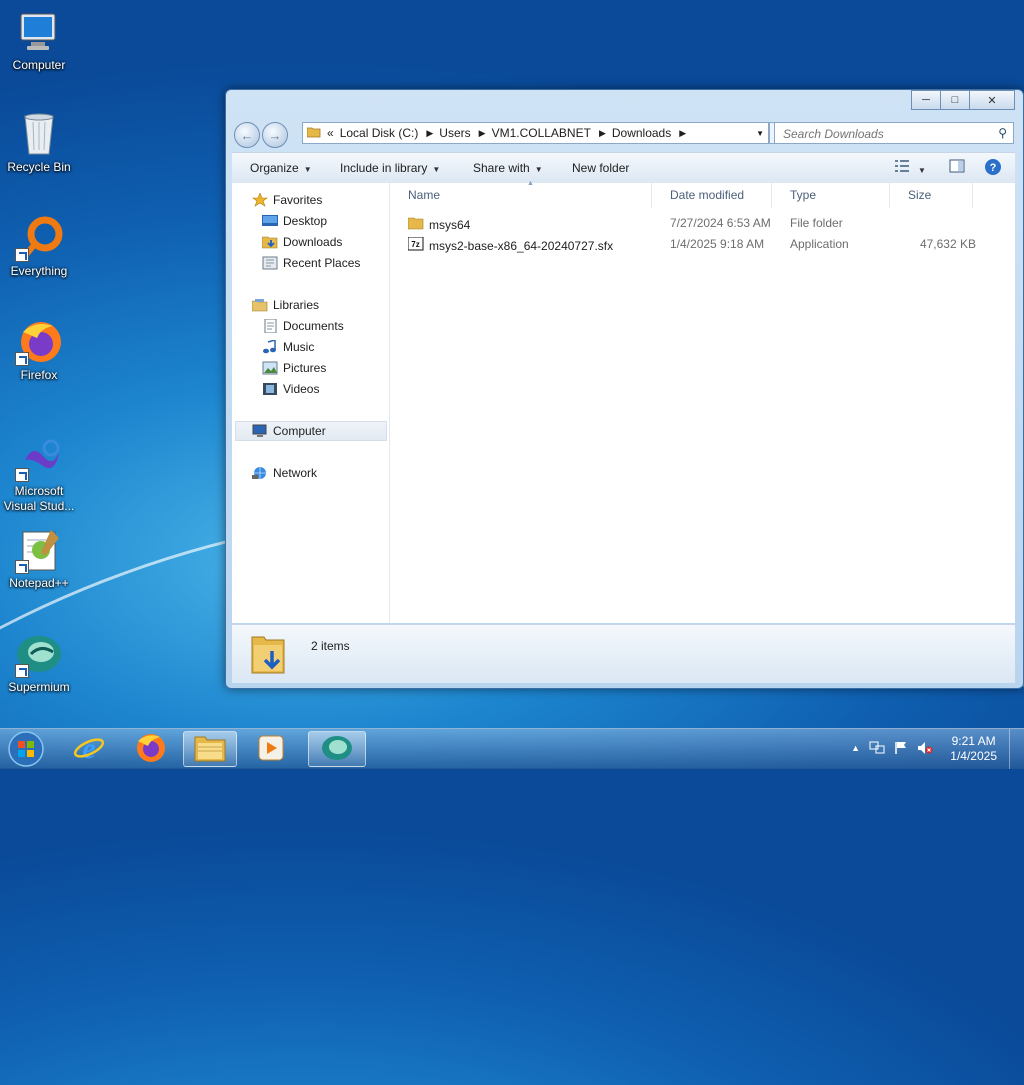 This screenshot has width=1024, height=1085. What do you see at coordinates (957, 167) in the screenshot?
I see `preview-pane-button` at bounding box center [957, 167].